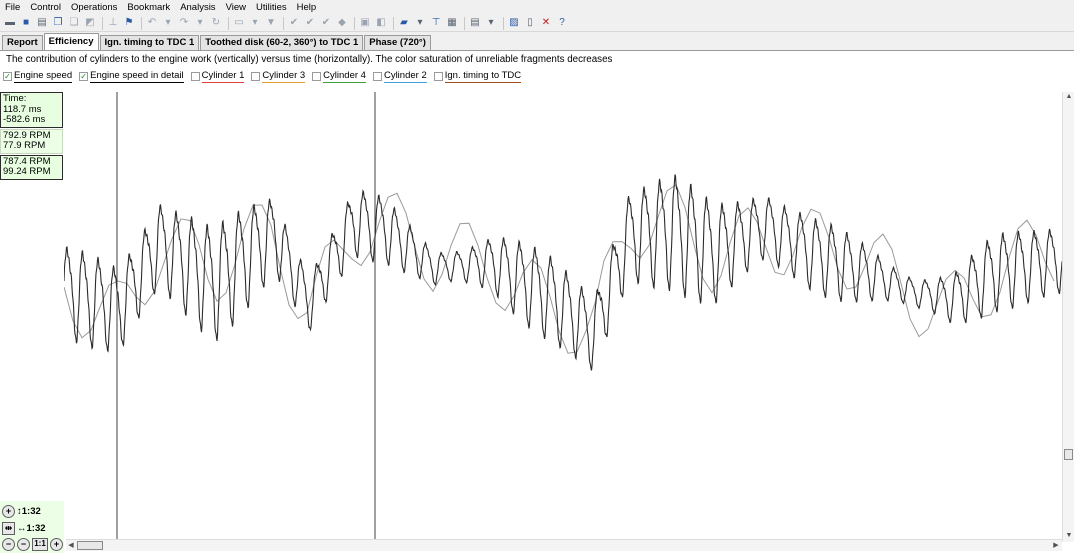  What do you see at coordinates (184, 23) in the screenshot?
I see `redo-icon: ↷` at bounding box center [184, 23].